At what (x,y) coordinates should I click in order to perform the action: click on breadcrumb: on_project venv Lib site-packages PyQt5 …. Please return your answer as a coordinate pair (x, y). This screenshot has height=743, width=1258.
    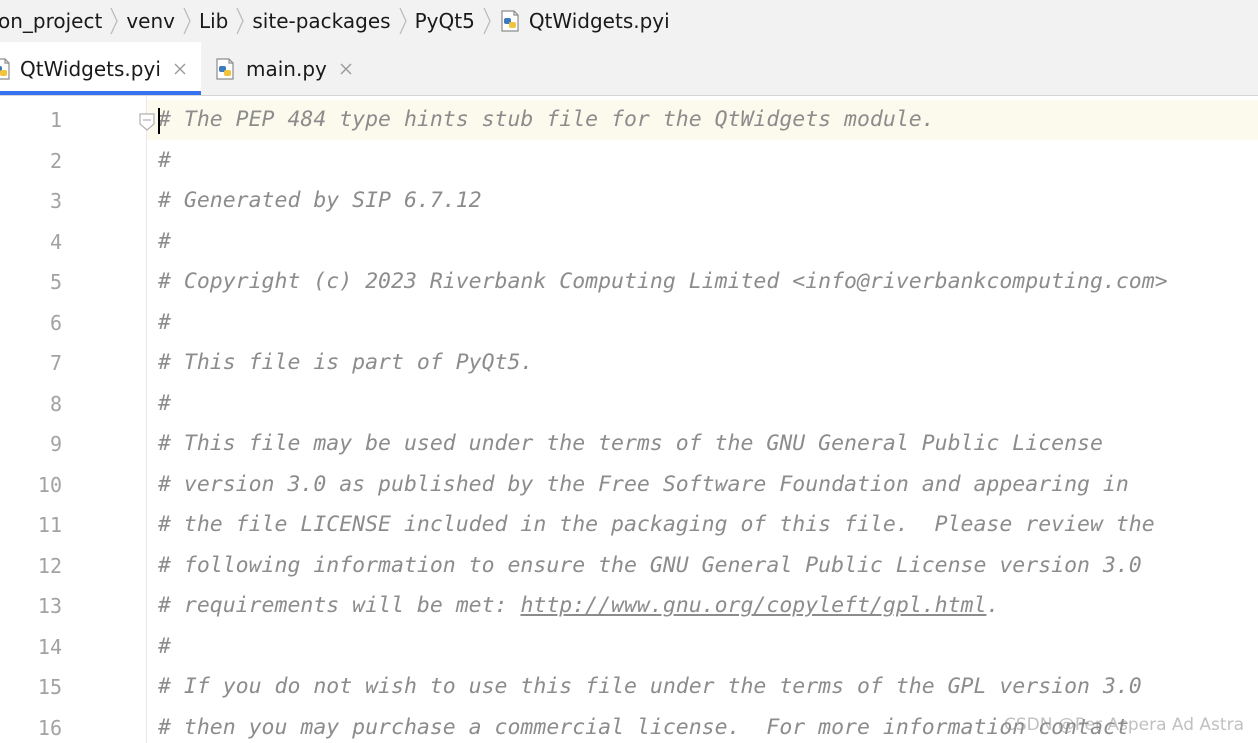
    Looking at the image, I should click on (629, 21).